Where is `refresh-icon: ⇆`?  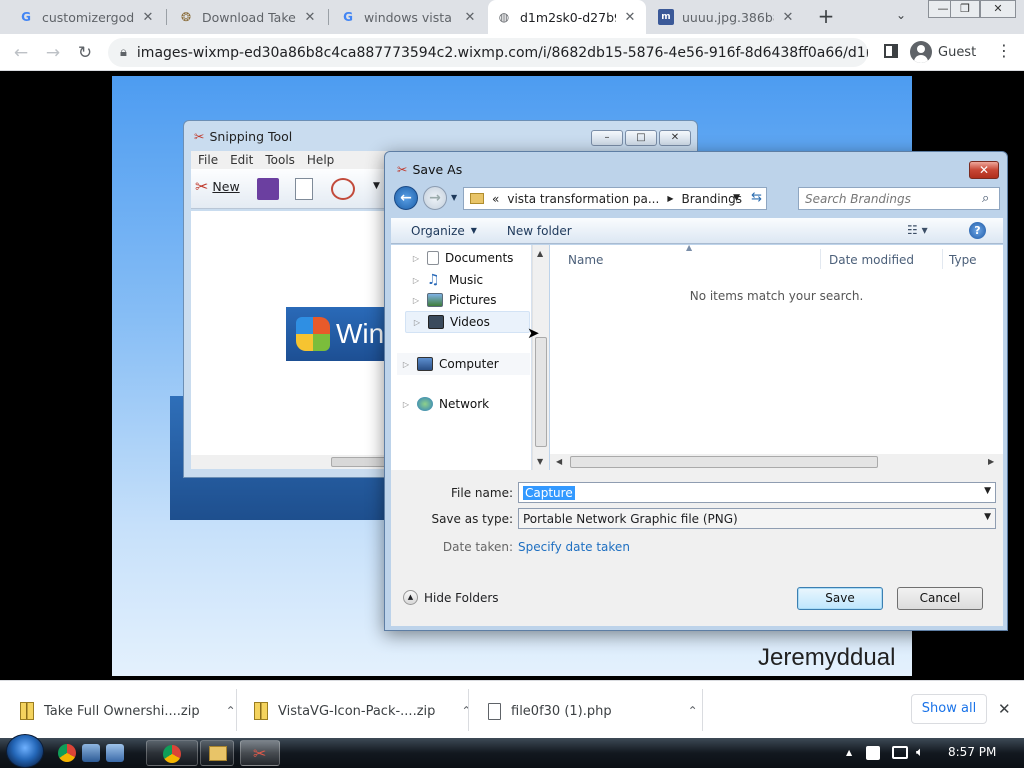
refresh-icon: ⇆ is located at coordinates (756, 197).